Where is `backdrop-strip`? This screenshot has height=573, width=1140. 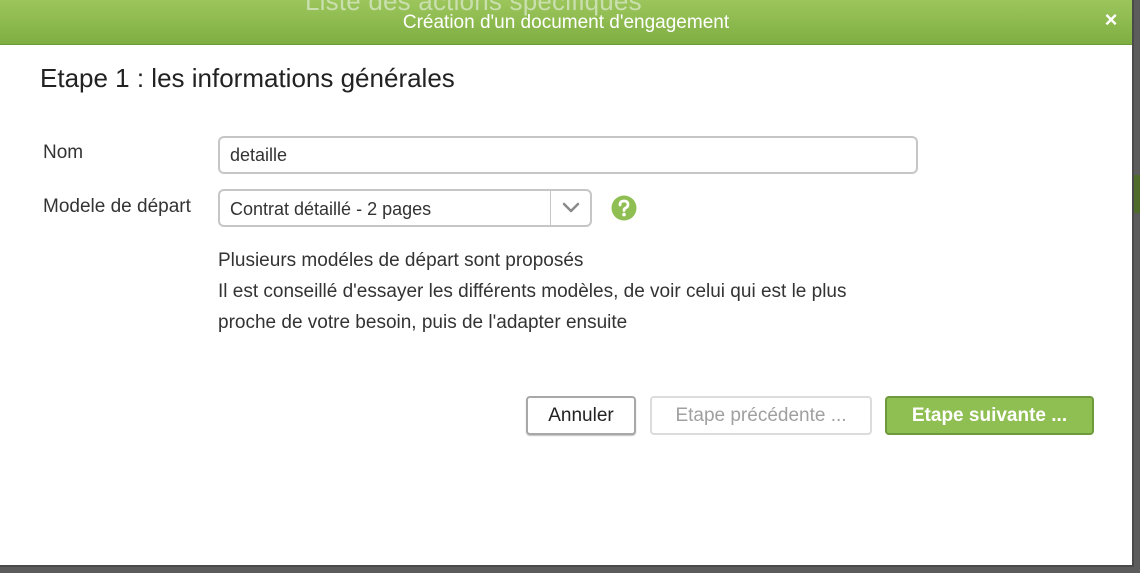 backdrop-strip is located at coordinates (1136, 194).